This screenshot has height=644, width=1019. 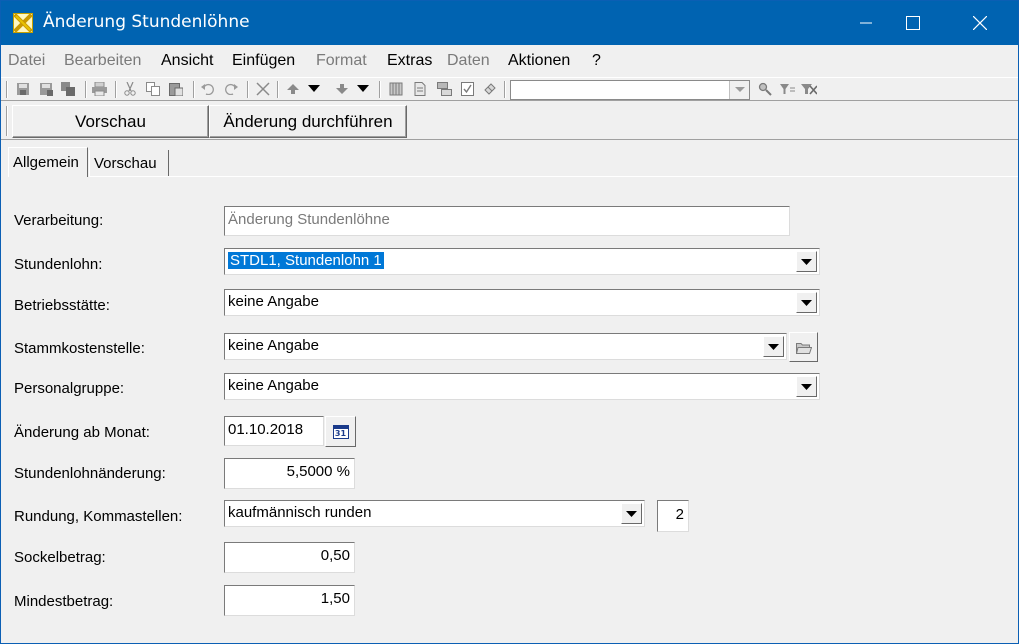 What do you see at coordinates (467, 89) in the screenshot?
I see `checklist-icon` at bounding box center [467, 89].